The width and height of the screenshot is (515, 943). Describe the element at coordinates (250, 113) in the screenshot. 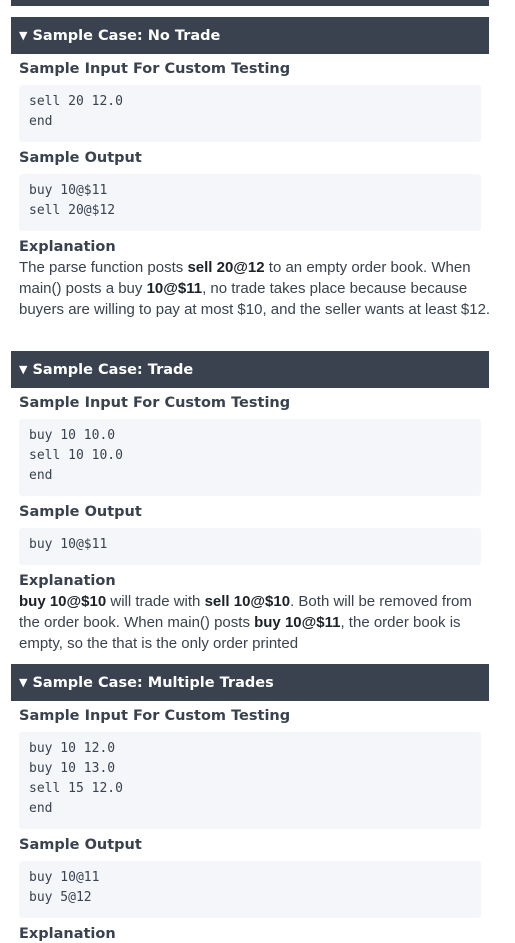

I see `sample-input-code: sell 20 12.0 end` at that location.